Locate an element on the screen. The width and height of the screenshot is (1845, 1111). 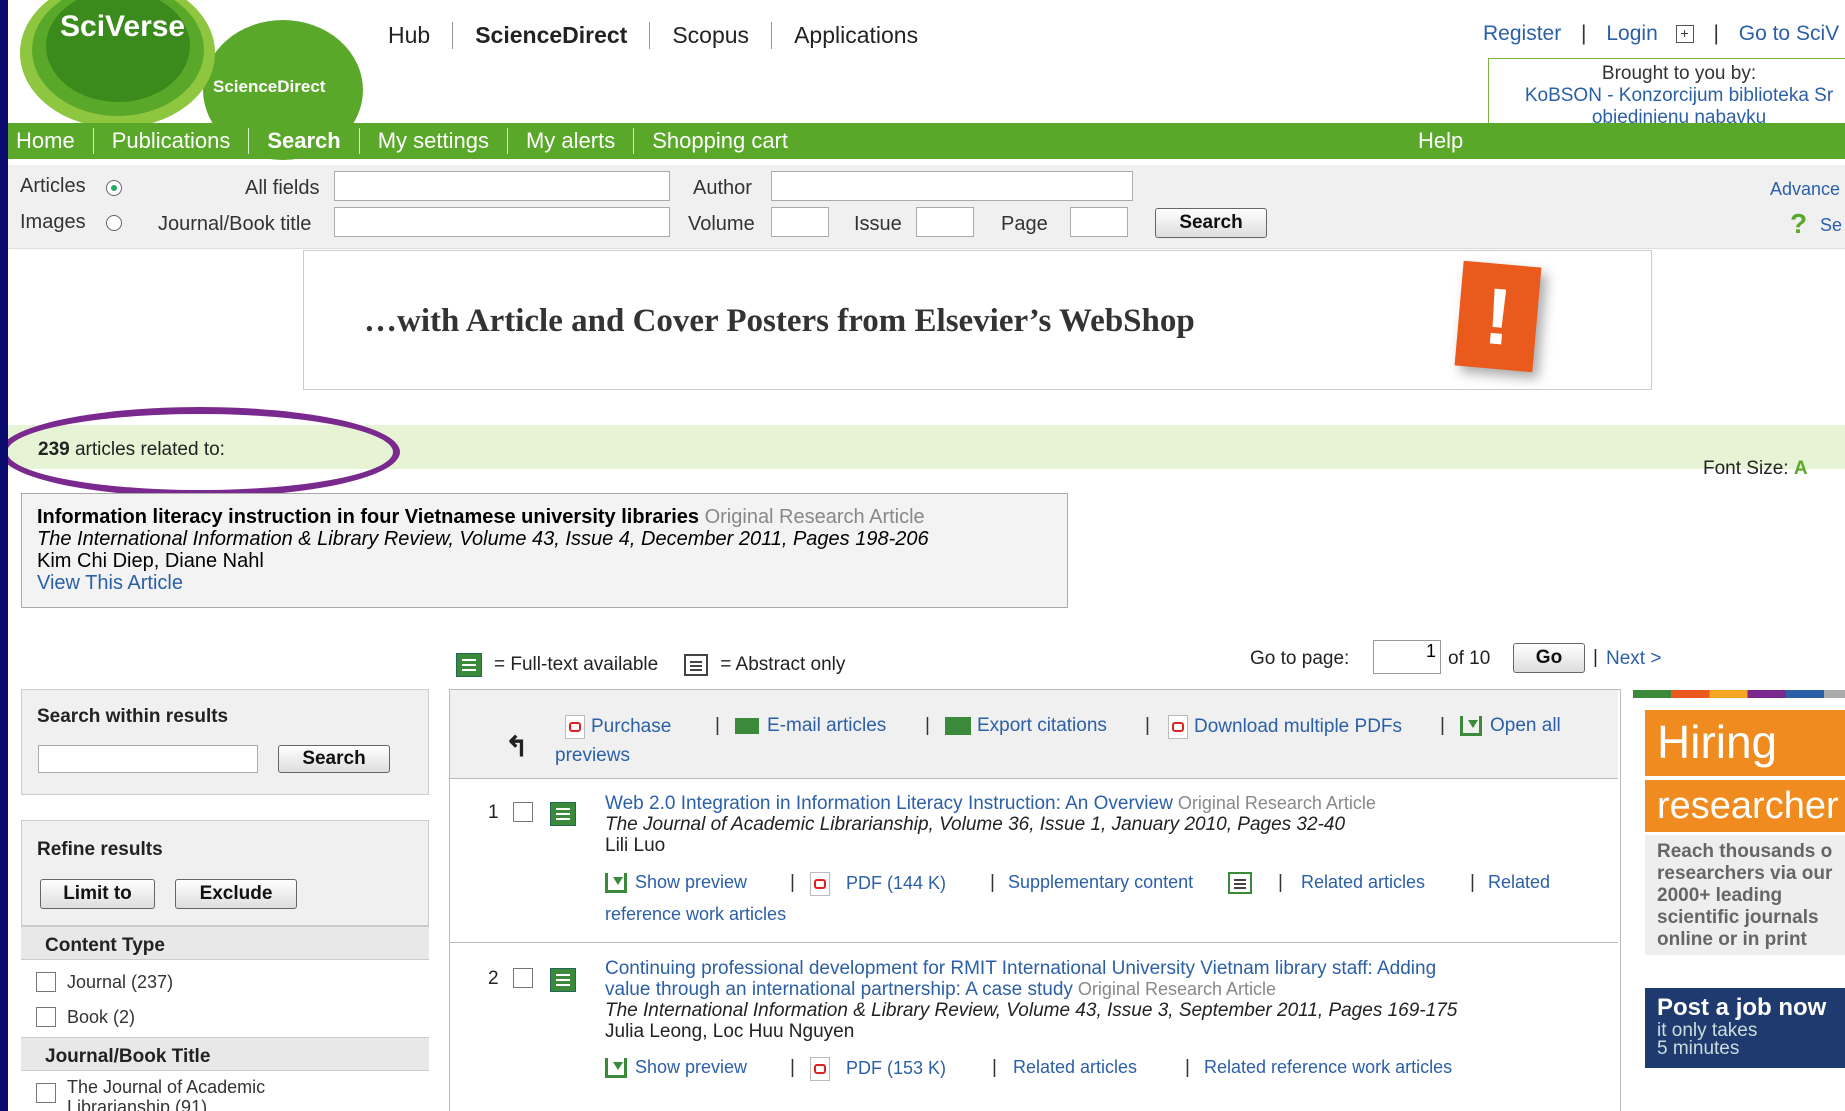
nav-my-alerts: My alerts is located at coordinates (571, 141).